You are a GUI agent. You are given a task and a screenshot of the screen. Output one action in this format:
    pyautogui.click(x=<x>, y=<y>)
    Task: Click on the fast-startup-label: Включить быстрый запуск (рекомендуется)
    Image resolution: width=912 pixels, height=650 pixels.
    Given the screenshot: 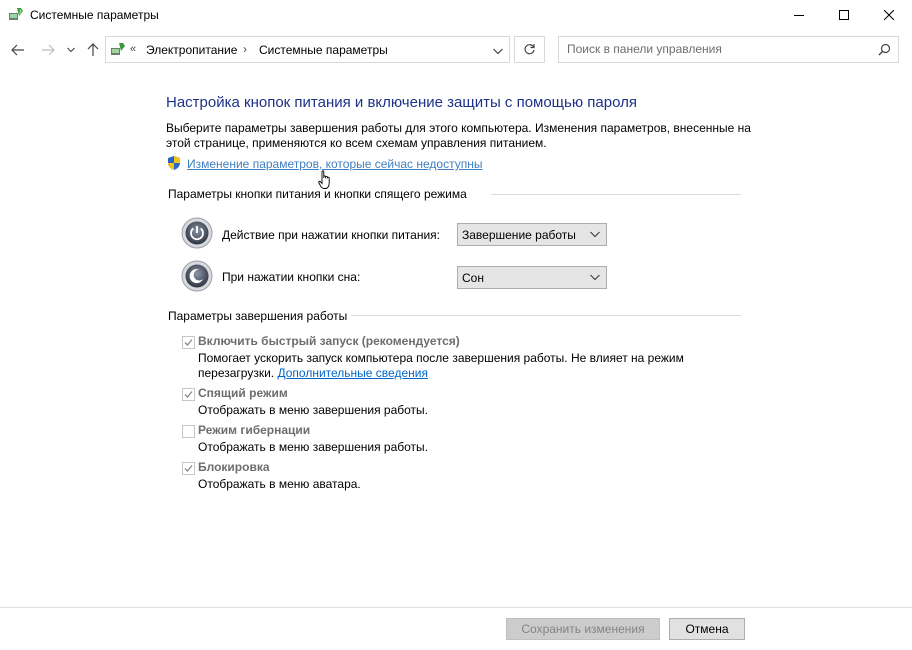 What is the action you would take?
    pyautogui.click(x=329, y=341)
    